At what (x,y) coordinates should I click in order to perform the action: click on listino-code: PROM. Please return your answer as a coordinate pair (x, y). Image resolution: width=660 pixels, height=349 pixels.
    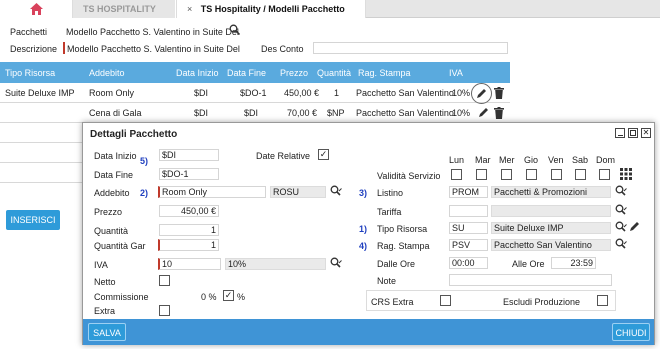
    Looking at the image, I should click on (468, 192).